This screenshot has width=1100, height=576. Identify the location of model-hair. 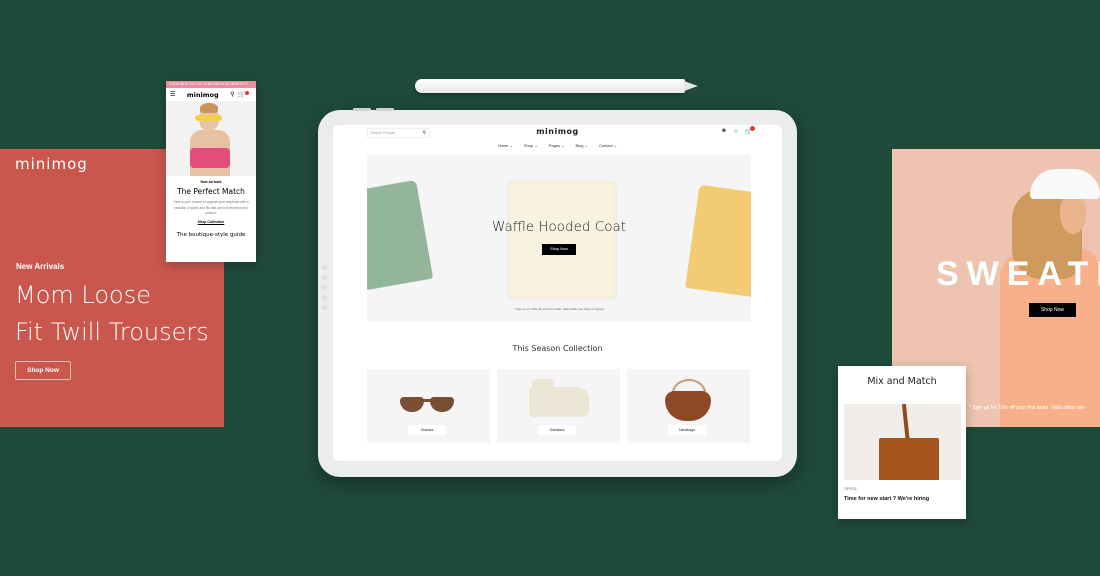
(209, 108).